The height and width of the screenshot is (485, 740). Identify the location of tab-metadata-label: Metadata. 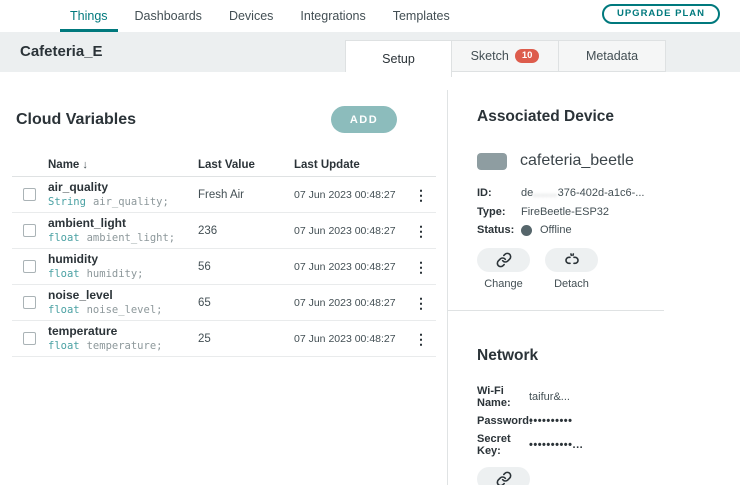
(612, 56).